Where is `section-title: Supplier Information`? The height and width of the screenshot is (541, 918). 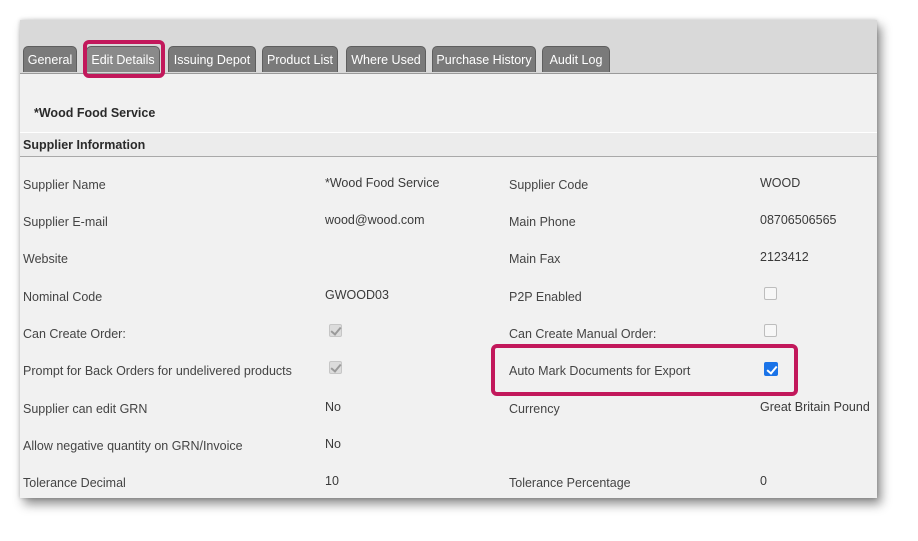
section-title: Supplier Information is located at coordinates (84, 145).